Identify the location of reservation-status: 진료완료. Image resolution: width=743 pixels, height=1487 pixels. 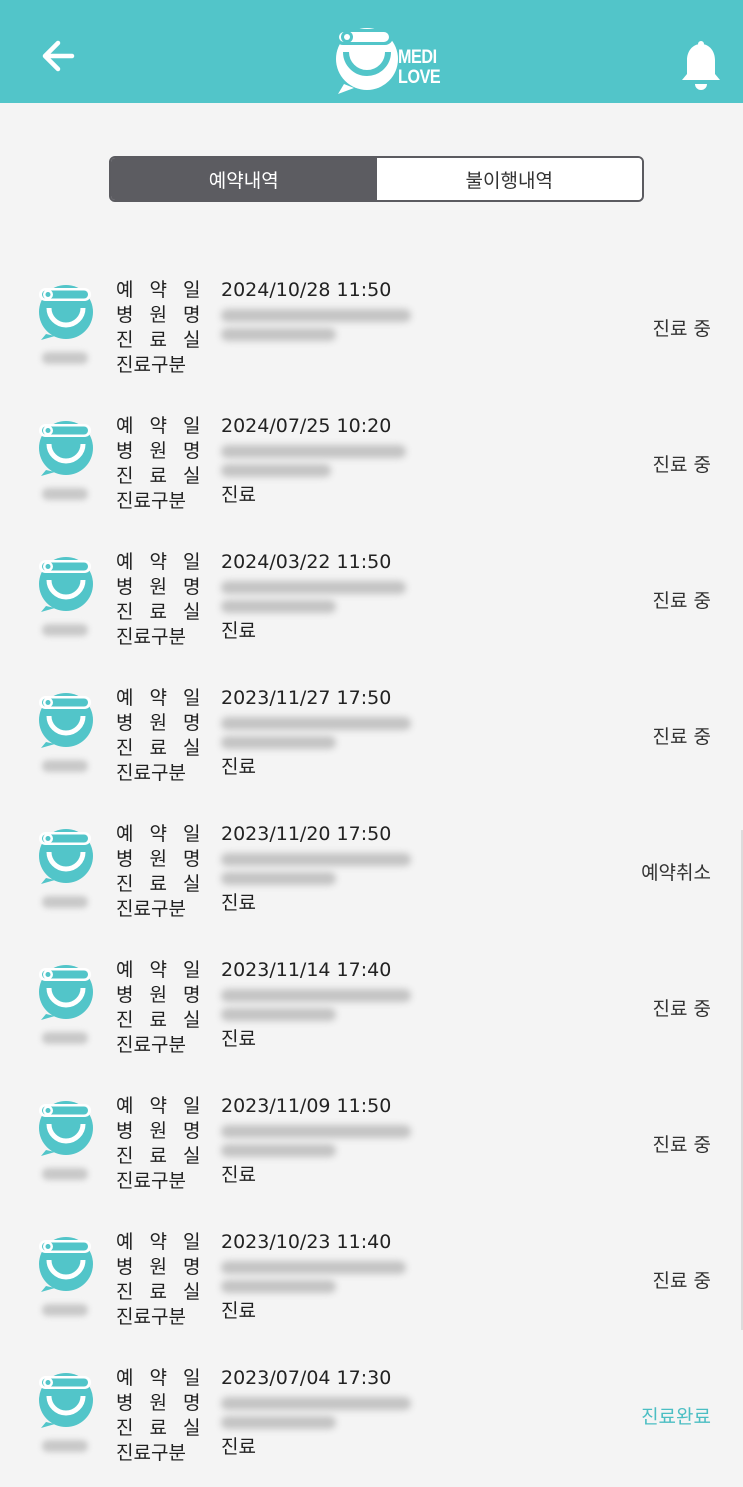
(676, 1415).